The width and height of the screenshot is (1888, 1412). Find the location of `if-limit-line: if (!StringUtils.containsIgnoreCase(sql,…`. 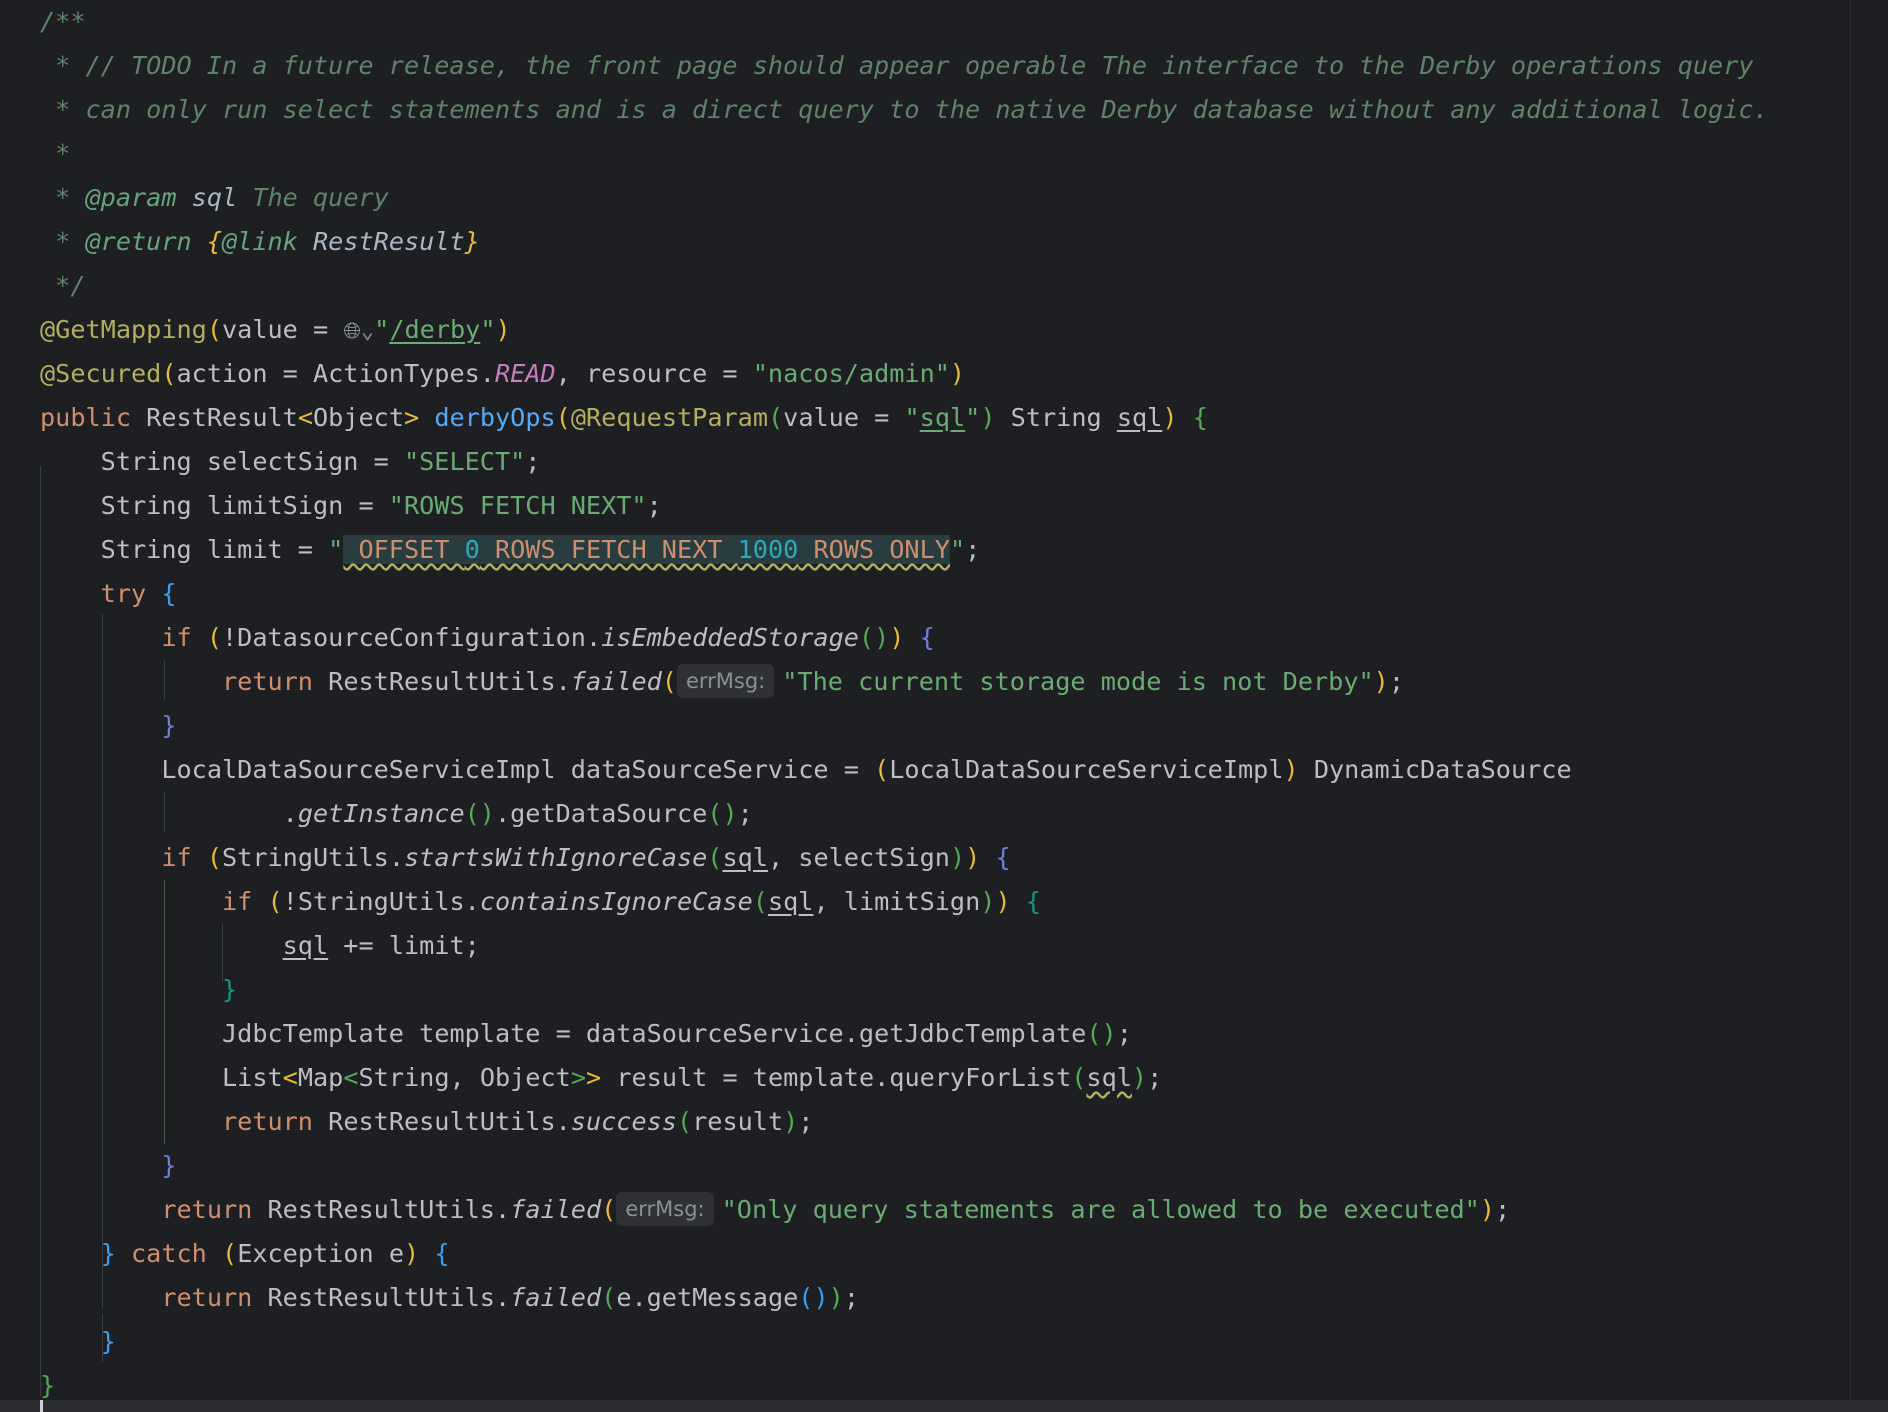

if-limit-line: if (!StringUtils.containsIgnoreCase(sql,… is located at coordinates (631, 901).